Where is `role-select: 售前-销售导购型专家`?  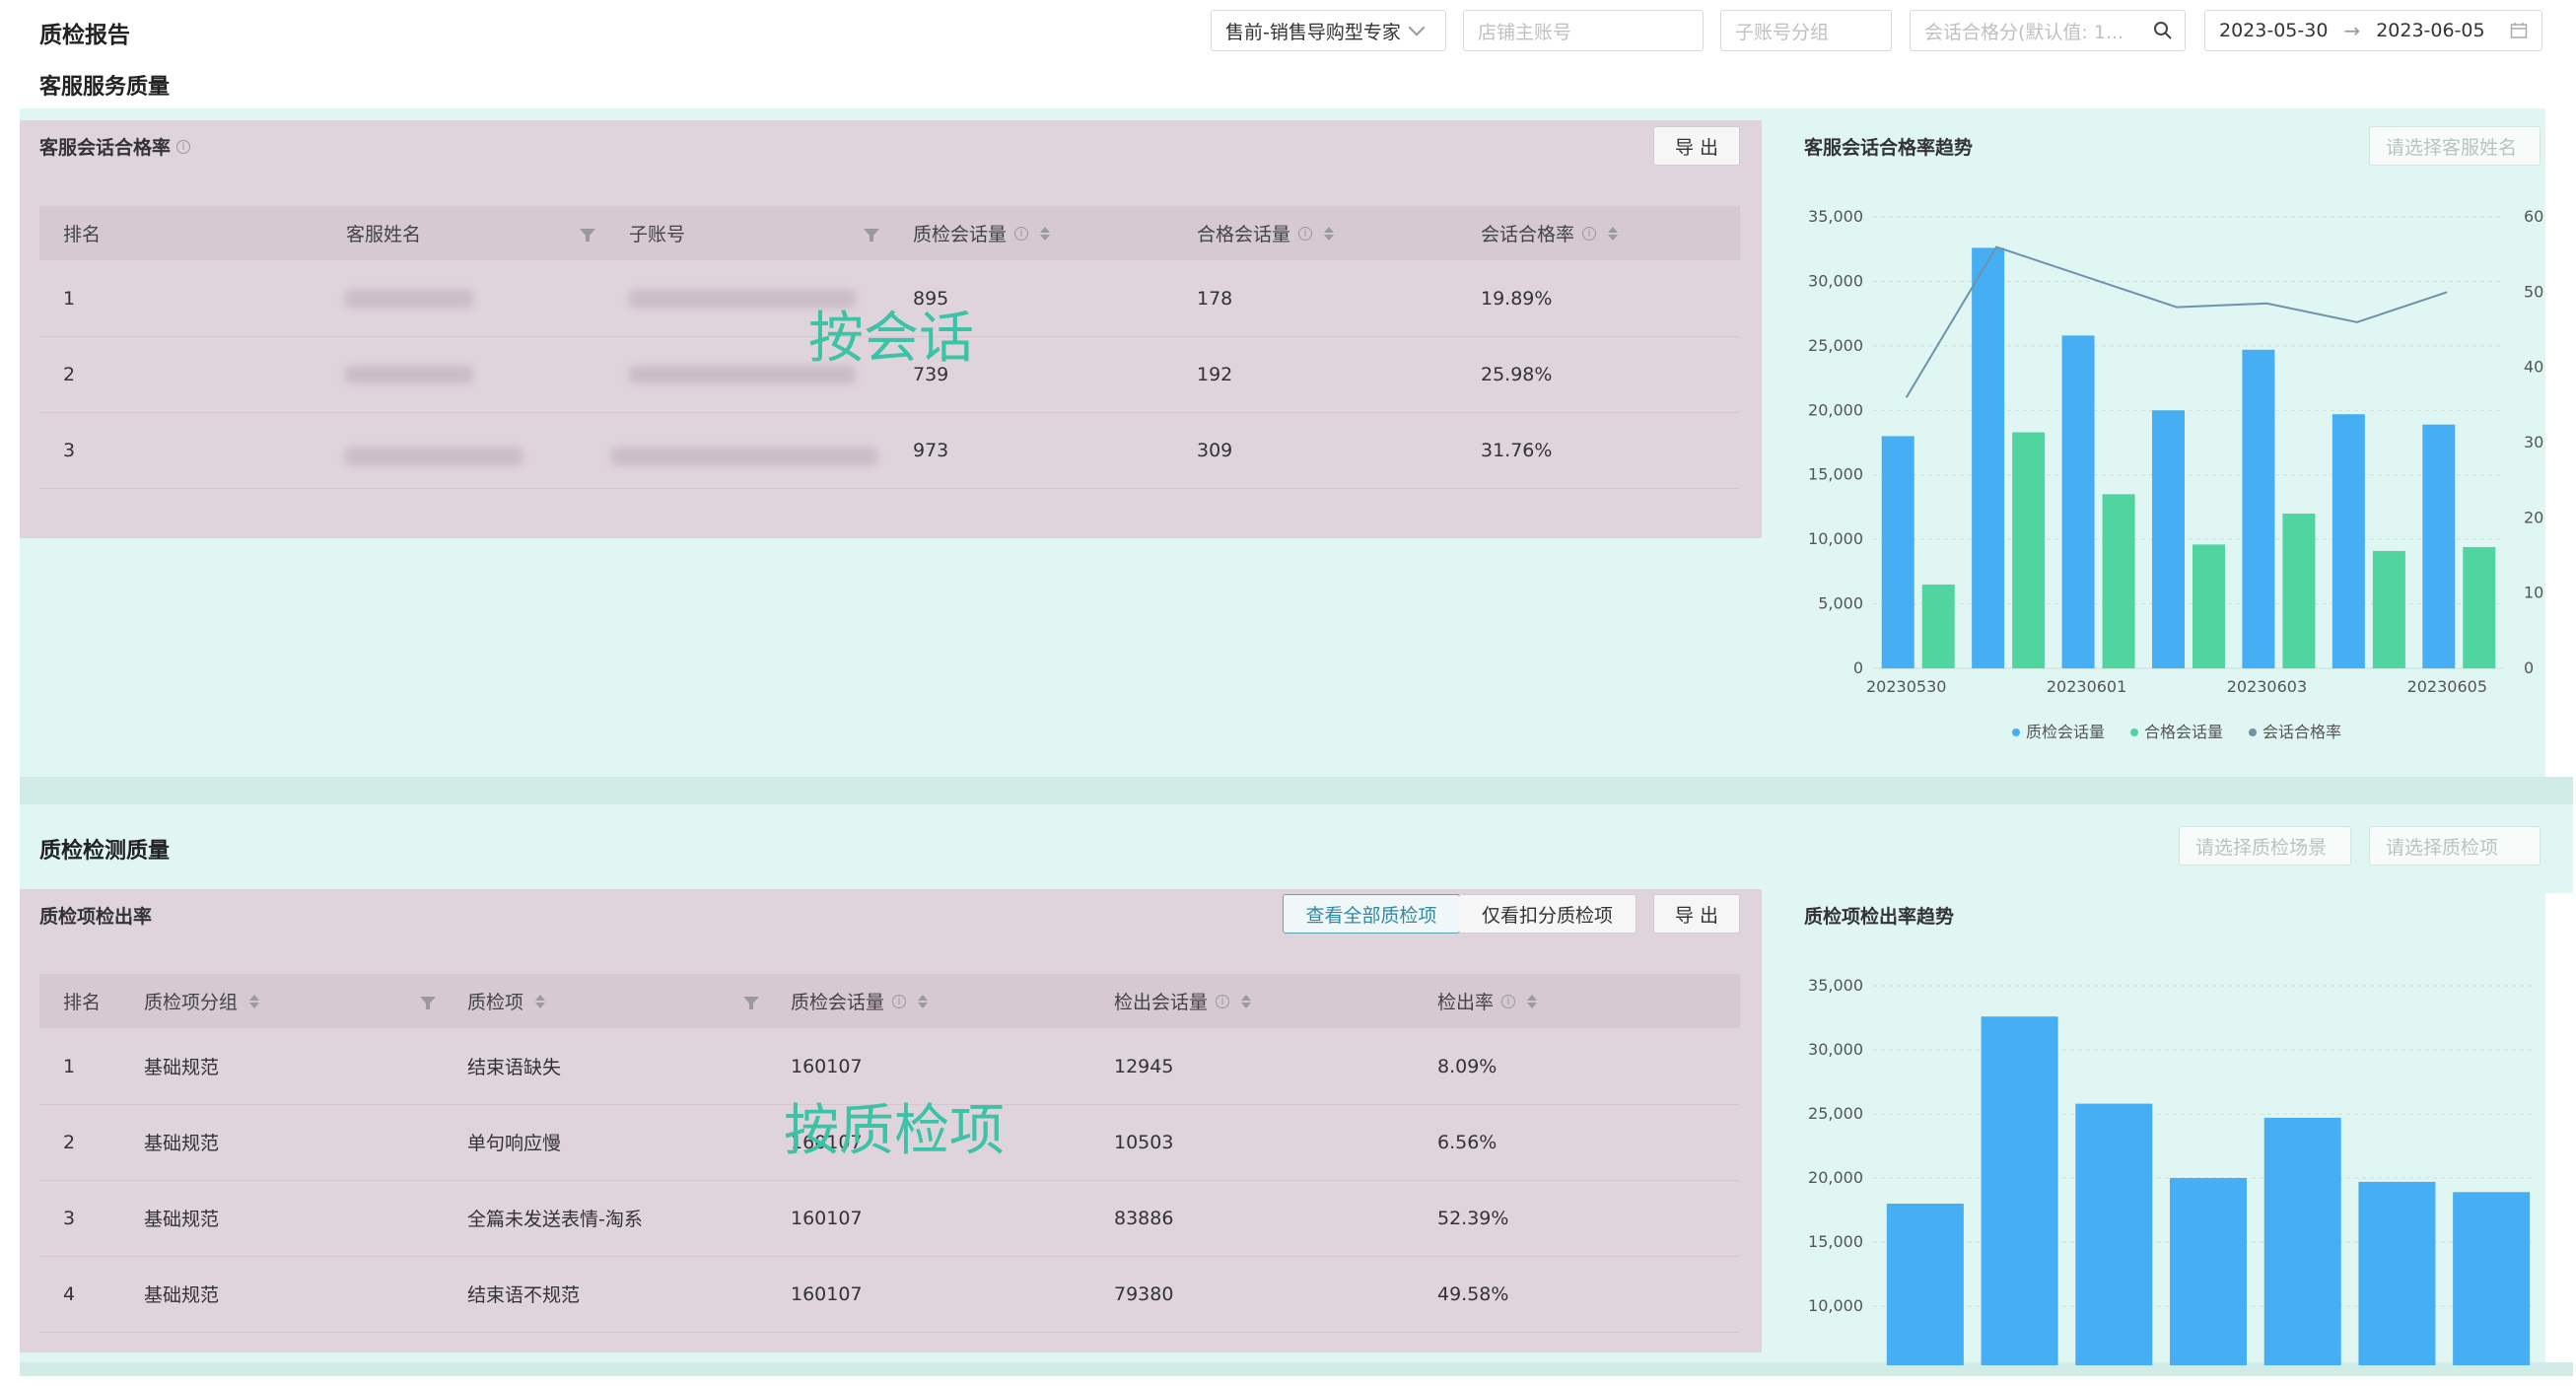 role-select: 售前-销售导购型专家 is located at coordinates (1328, 31).